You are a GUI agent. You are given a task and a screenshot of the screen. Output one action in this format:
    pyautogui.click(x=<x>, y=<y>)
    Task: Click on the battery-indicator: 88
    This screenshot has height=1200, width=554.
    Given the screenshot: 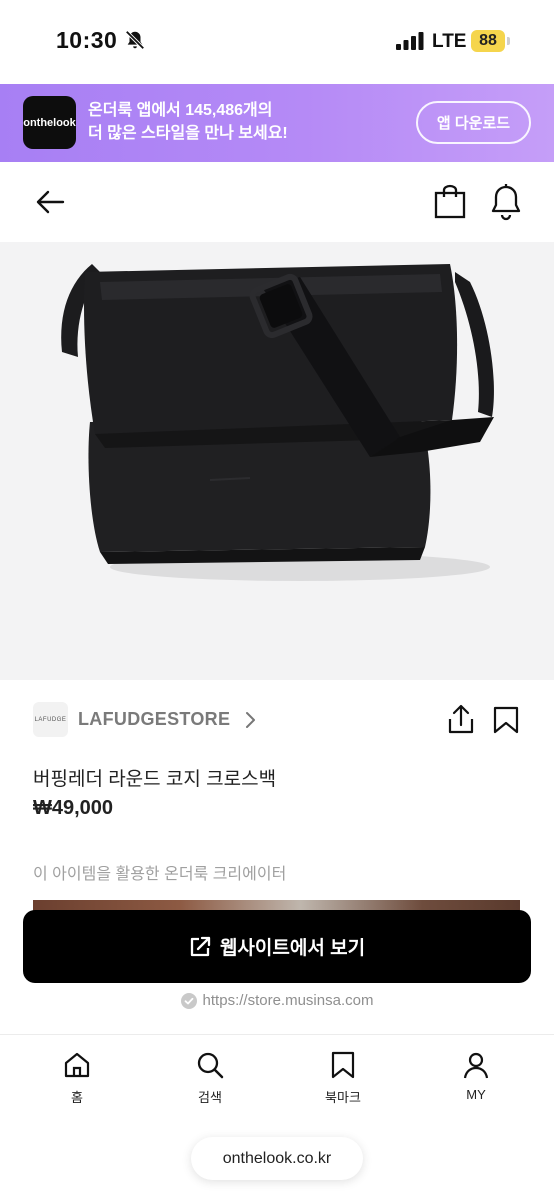 What is the action you would take?
    pyautogui.click(x=488, y=41)
    